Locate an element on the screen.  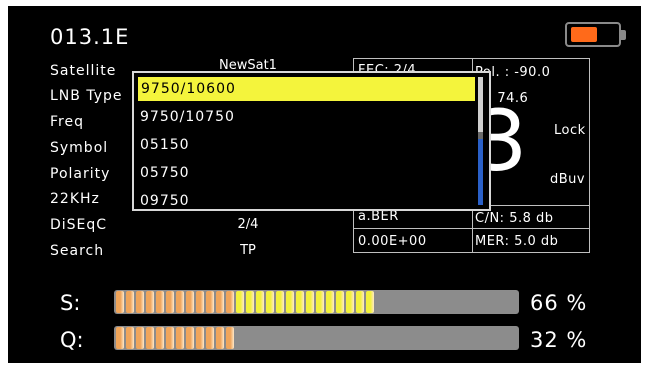
lnb-option-selected: 9750/10600 is located at coordinates (306, 89).